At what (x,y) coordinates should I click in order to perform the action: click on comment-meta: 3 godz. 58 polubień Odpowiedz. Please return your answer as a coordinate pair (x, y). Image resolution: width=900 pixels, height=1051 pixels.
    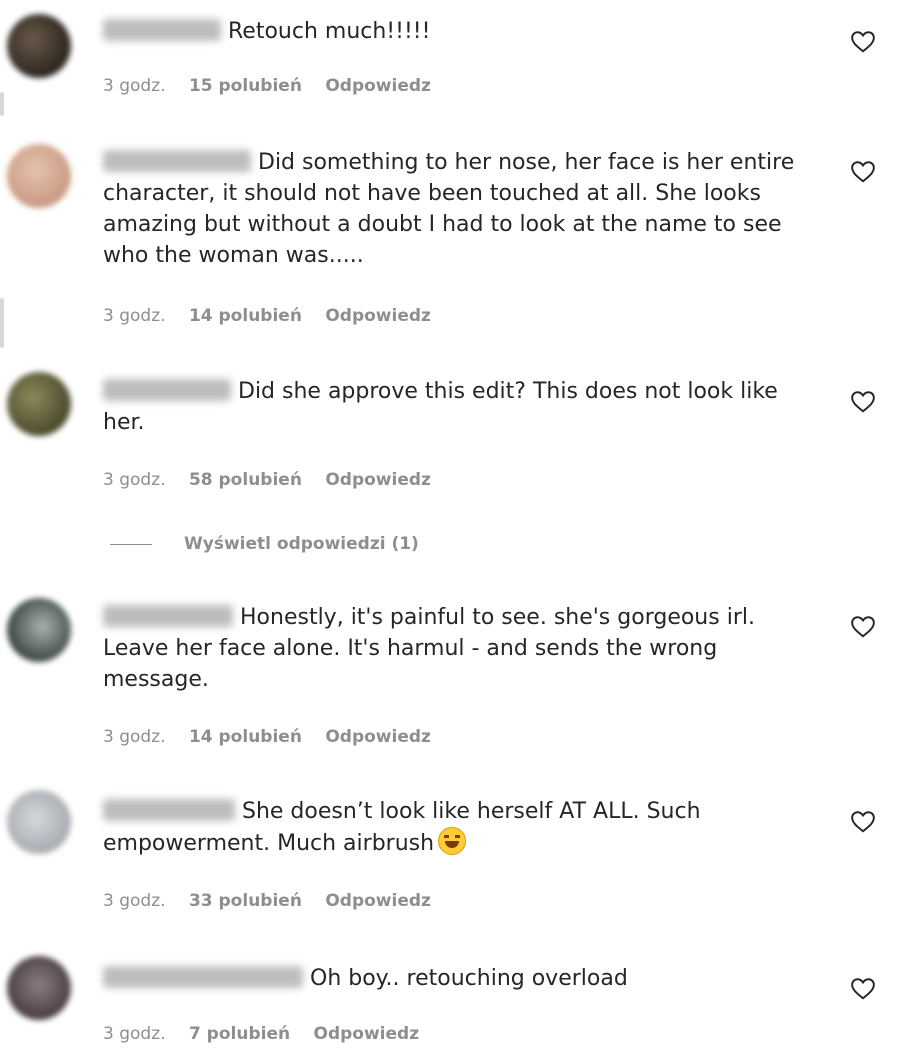
    Looking at the image, I should click on (276, 480).